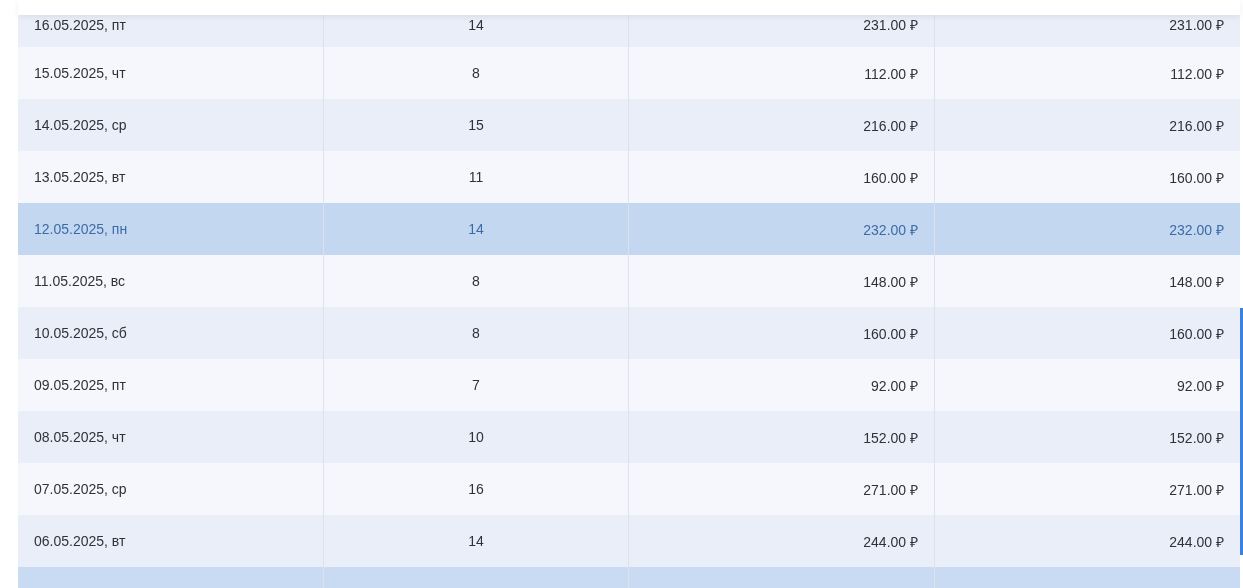  Describe the element at coordinates (1196, 282) in the screenshot. I see `table-cell-text: 148.00 ₽` at that location.